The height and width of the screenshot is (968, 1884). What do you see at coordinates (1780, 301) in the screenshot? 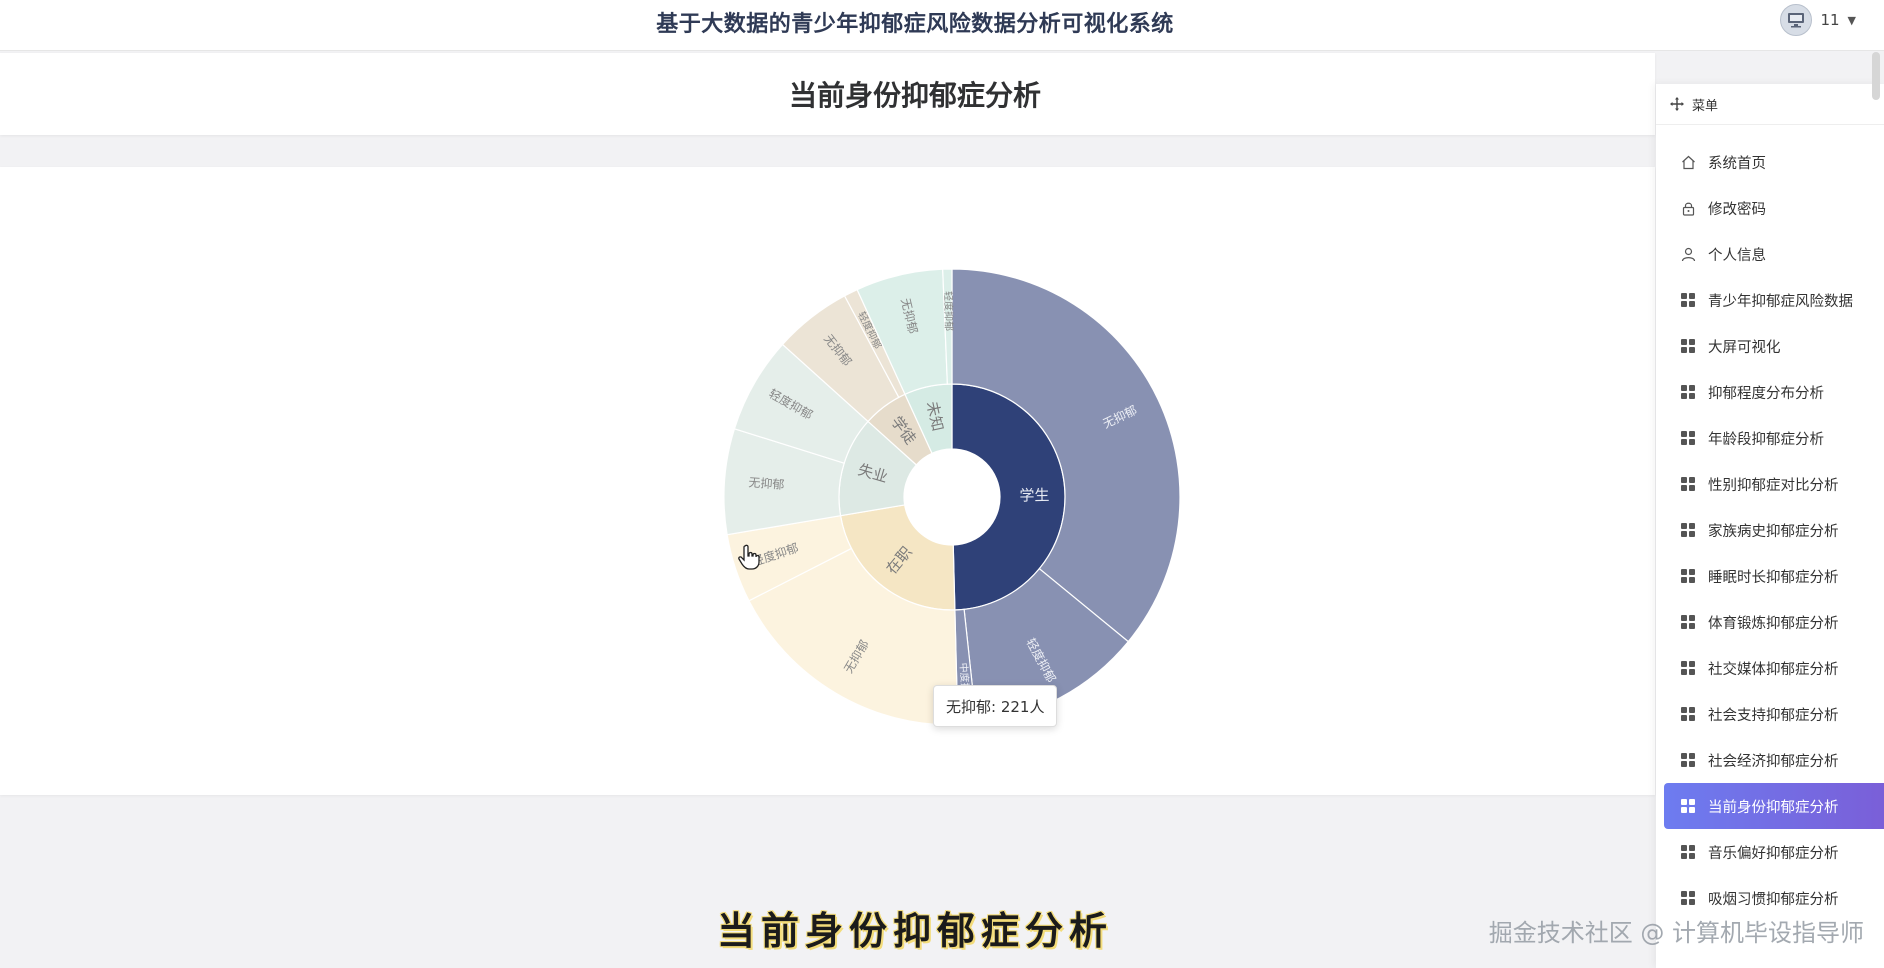
I see `sidebar-item-label: 青少年抑郁症风险数据` at bounding box center [1780, 301].